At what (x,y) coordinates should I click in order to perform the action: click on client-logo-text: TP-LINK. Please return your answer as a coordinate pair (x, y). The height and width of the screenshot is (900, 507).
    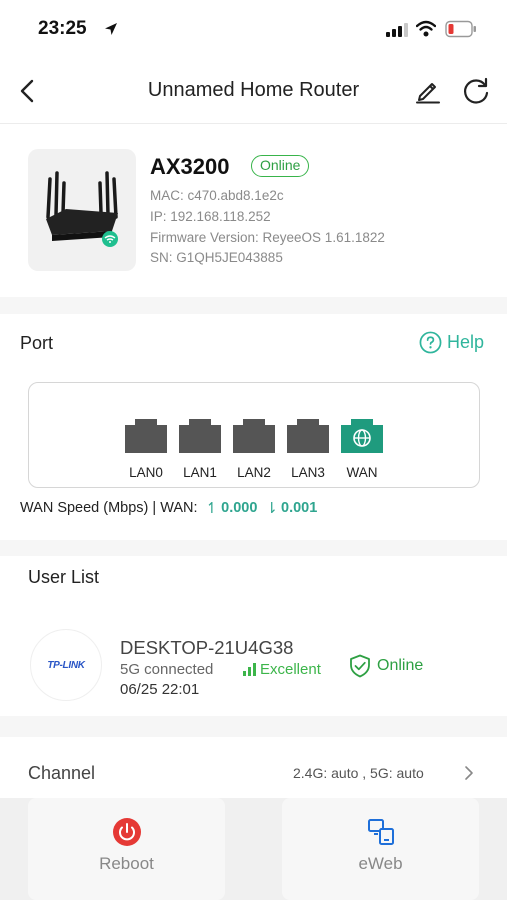
    Looking at the image, I should click on (66, 665).